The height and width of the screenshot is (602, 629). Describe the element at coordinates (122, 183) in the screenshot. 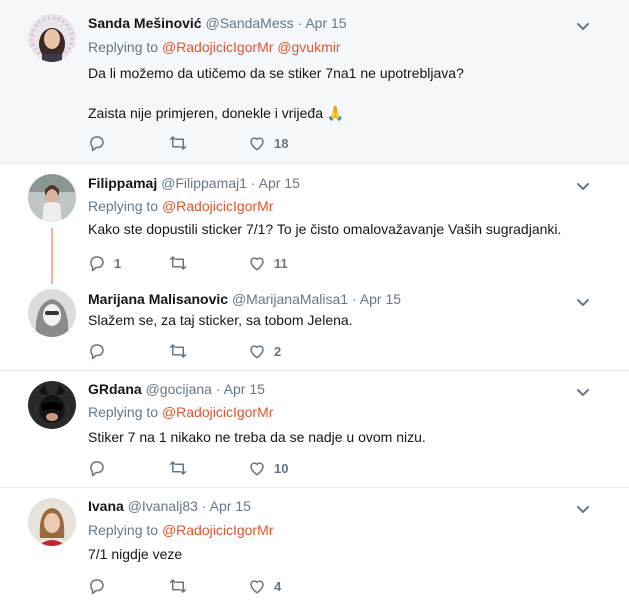

I see `user-name: Filippamaj` at that location.